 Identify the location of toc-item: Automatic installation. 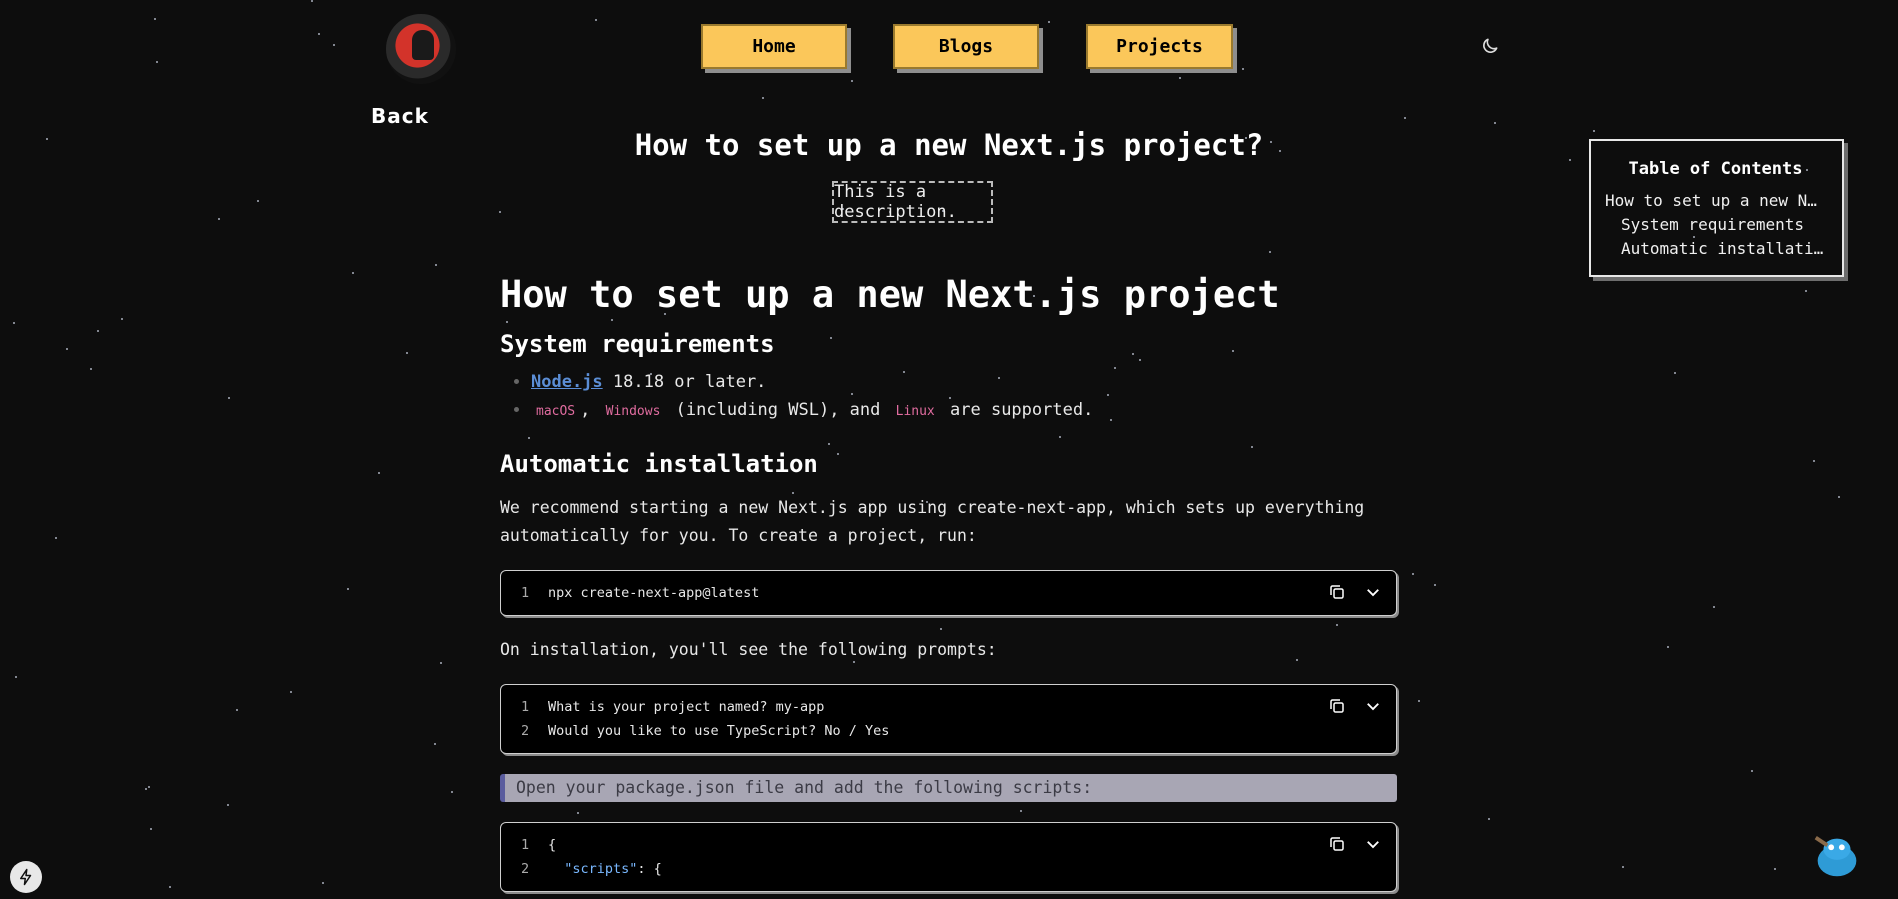
(1715, 249).